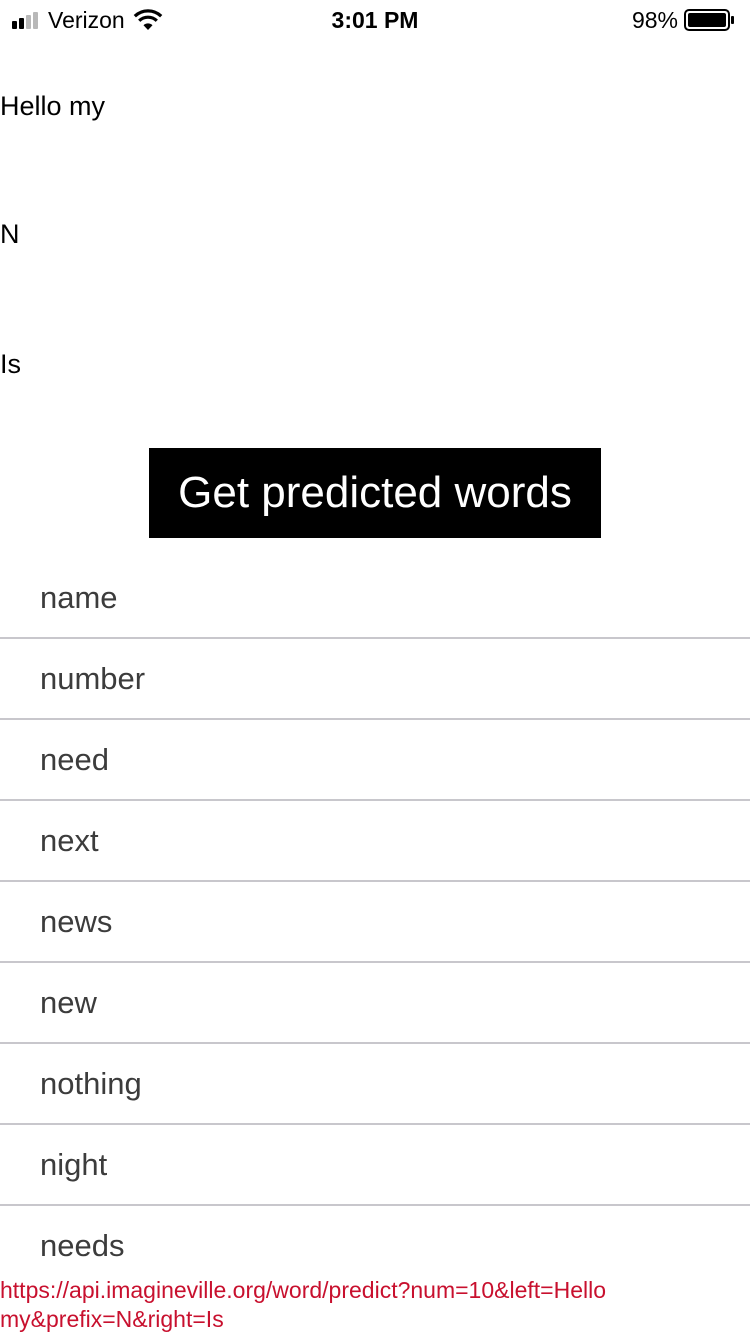 Image resolution: width=750 pixels, height=1334 pixels. Describe the element at coordinates (709, 20) in the screenshot. I see `battery-icon` at that location.